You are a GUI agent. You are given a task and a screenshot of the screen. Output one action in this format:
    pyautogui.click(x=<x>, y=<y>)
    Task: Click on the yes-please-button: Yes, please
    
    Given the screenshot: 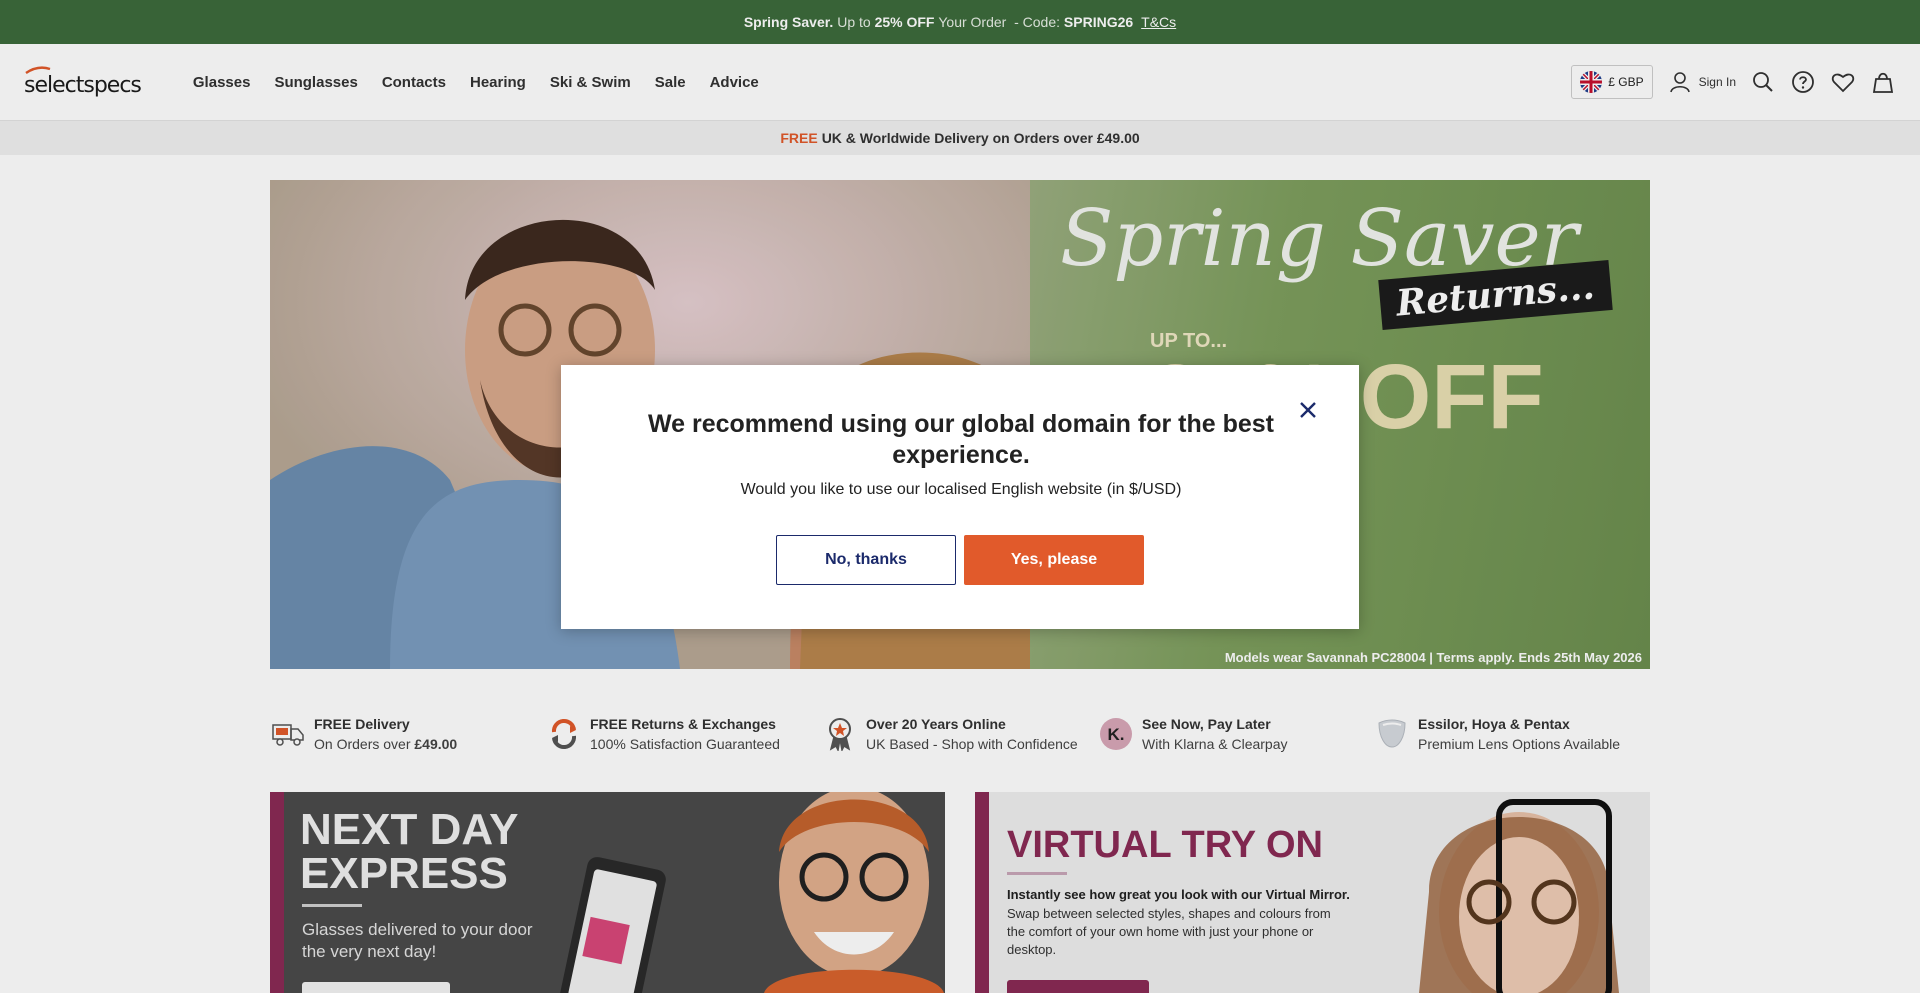 What is the action you would take?
    pyautogui.click(x=1054, y=560)
    